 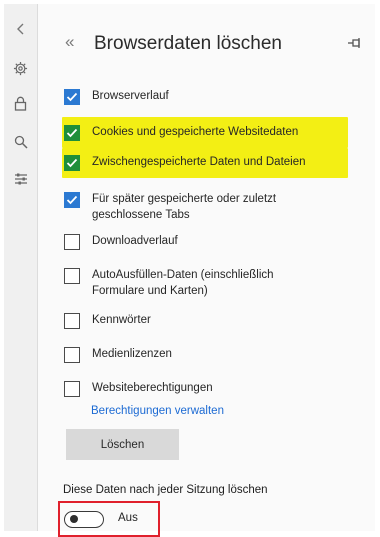 What do you see at coordinates (20, 179) in the screenshot?
I see `sliders-icon` at bounding box center [20, 179].